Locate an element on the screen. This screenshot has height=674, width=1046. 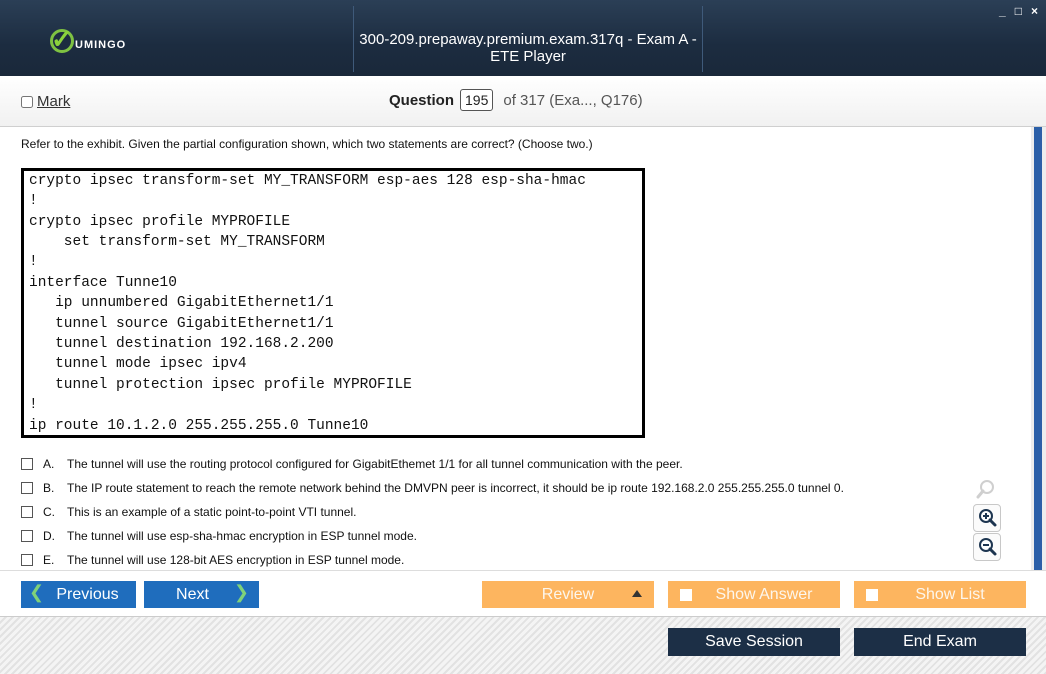
question-header: Mark Question 195 of 317 (Exa..., Q176) is located at coordinates (523, 101).